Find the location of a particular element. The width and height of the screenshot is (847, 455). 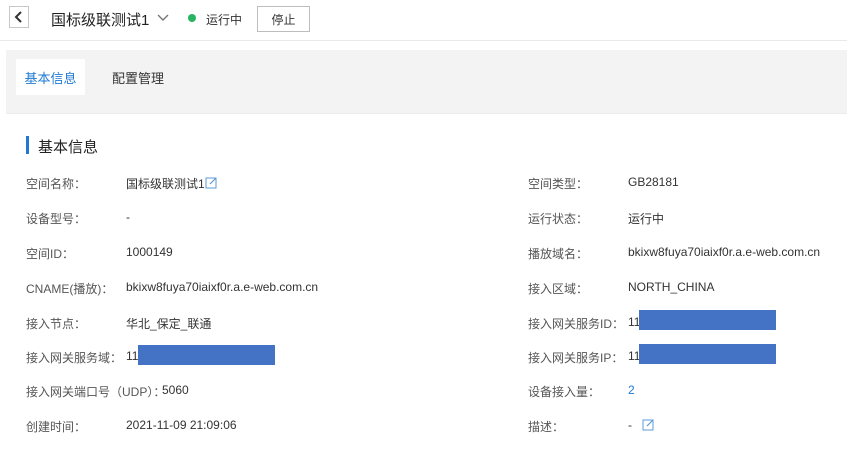

page-header: 国标级联测试1 运行中 停止 is located at coordinates (423, 20).